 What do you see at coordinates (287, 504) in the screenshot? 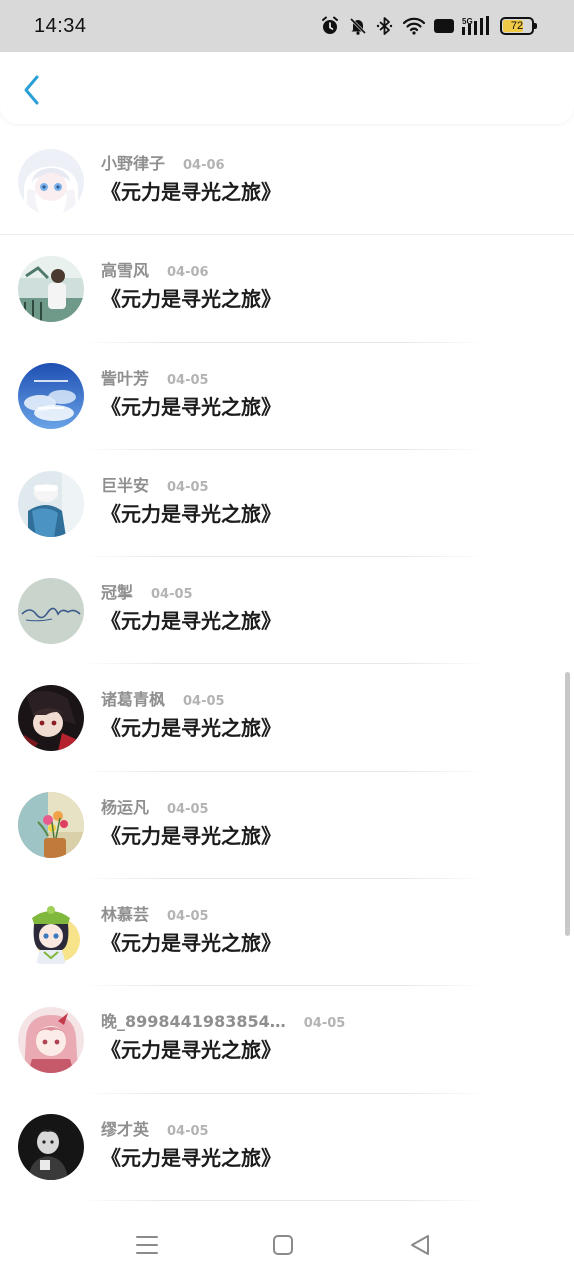
I see `list-item: 巨半安 04-05 《元力是寻光之旅》` at bounding box center [287, 504].